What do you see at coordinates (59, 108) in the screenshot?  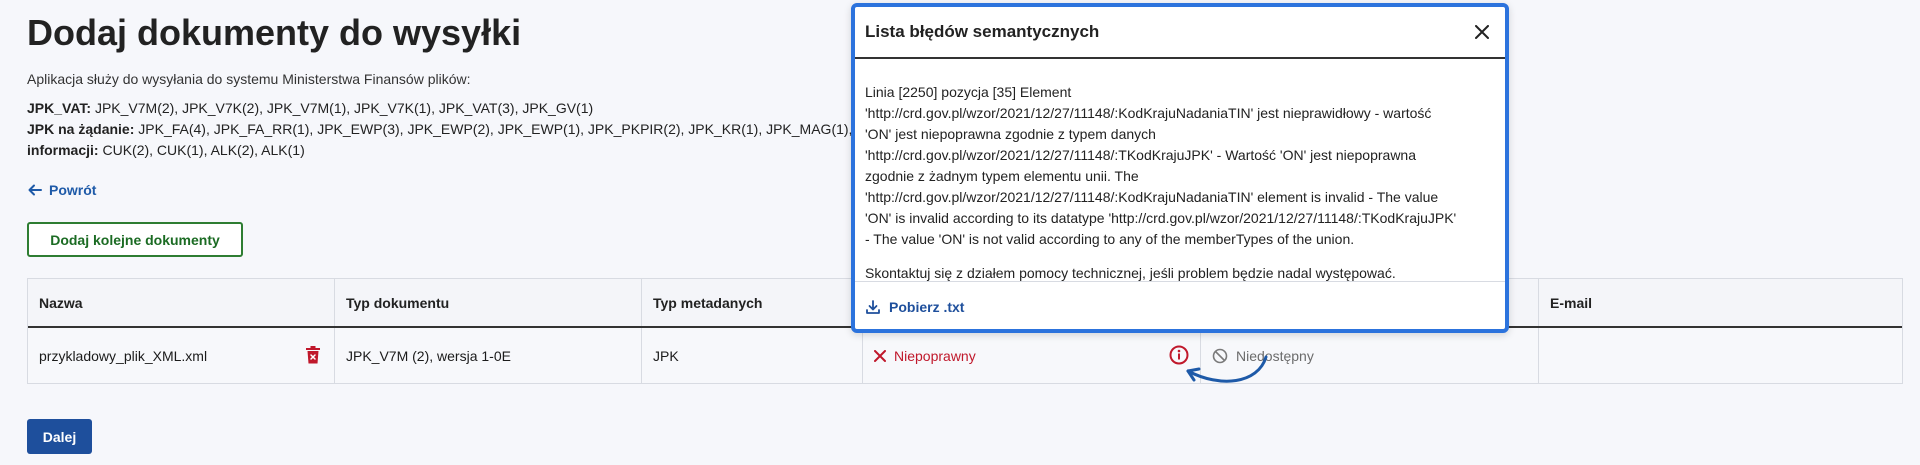 I see `line-label: JPK_VAT:` at bounding box center [59, 108].